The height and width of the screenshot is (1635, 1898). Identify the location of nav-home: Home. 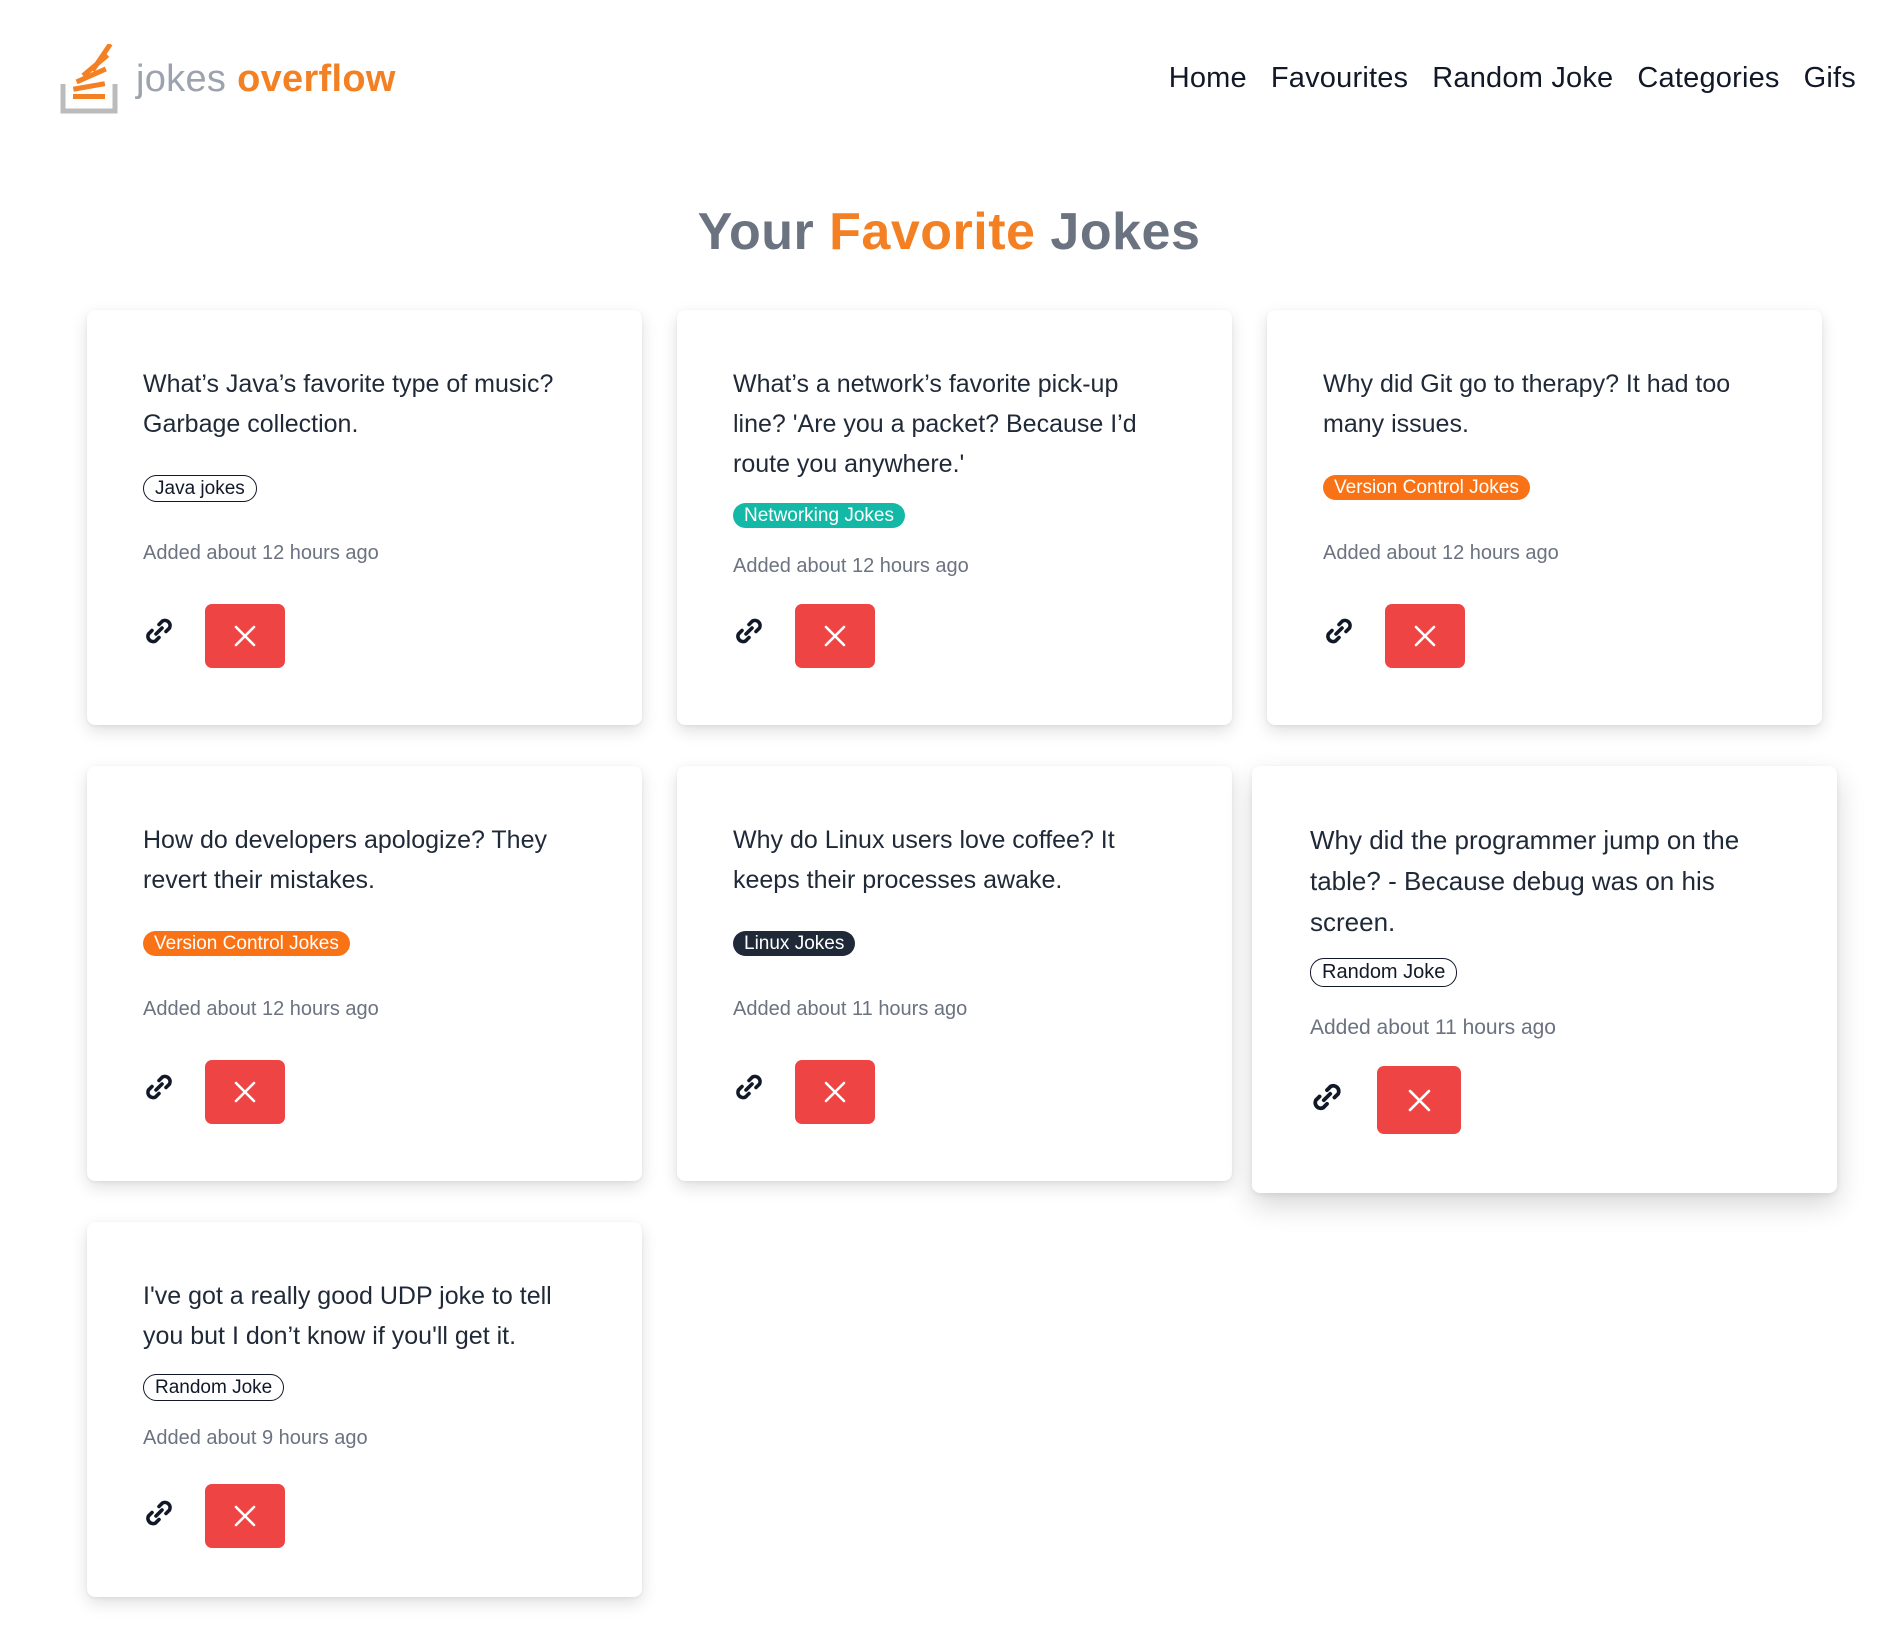
(1208, 78).